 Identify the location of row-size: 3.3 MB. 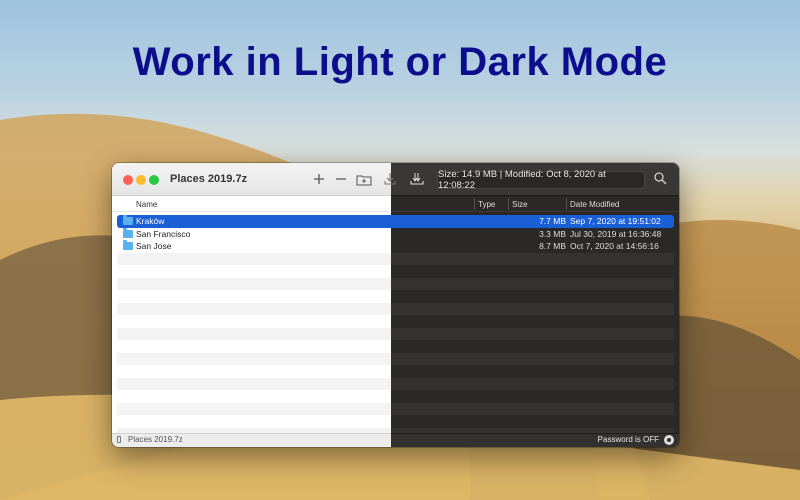
(552, 233).